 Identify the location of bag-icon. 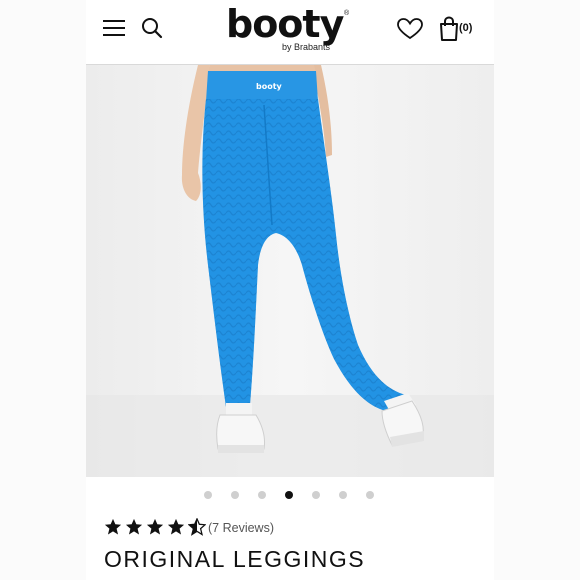
(449, 29).